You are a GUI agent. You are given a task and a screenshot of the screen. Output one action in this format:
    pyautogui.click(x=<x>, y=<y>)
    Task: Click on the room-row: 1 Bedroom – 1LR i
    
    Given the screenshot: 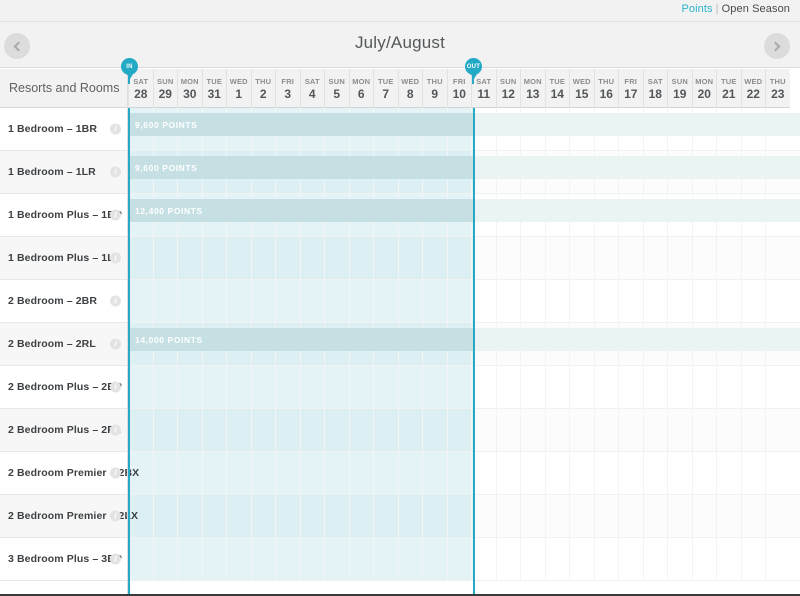 What is the action you would take?
    pyautogui.click(x=64, y=172)
    